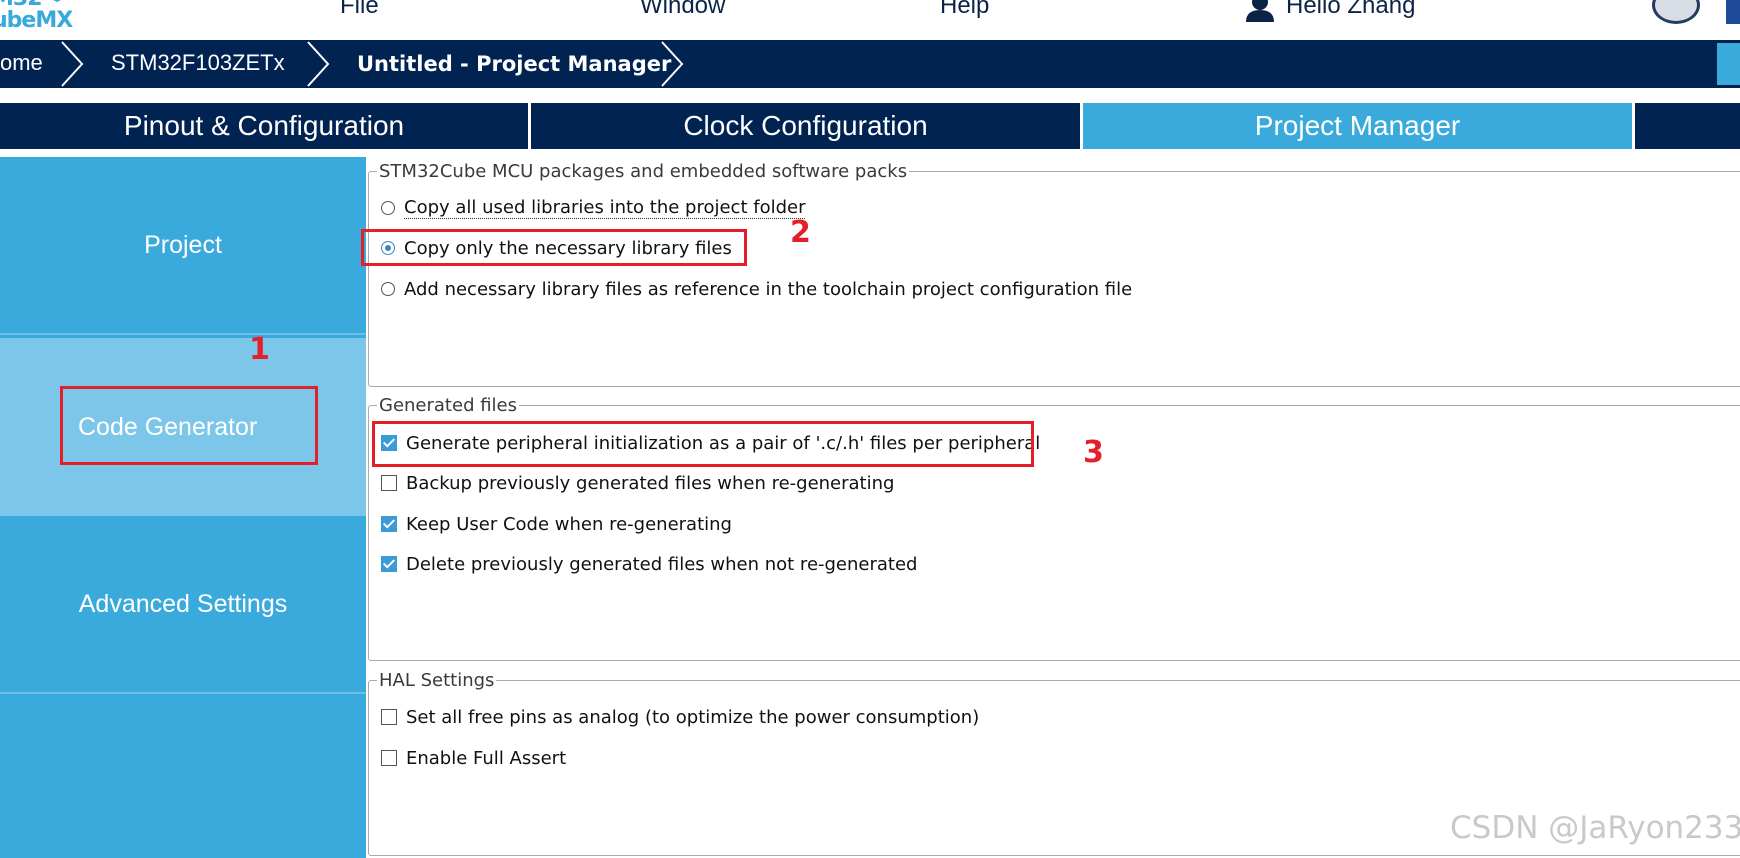 Image resolution: width=1740 pixels, height=858 pixels. I want to click on annotation-box-copy-necessary, so click(554, 247).